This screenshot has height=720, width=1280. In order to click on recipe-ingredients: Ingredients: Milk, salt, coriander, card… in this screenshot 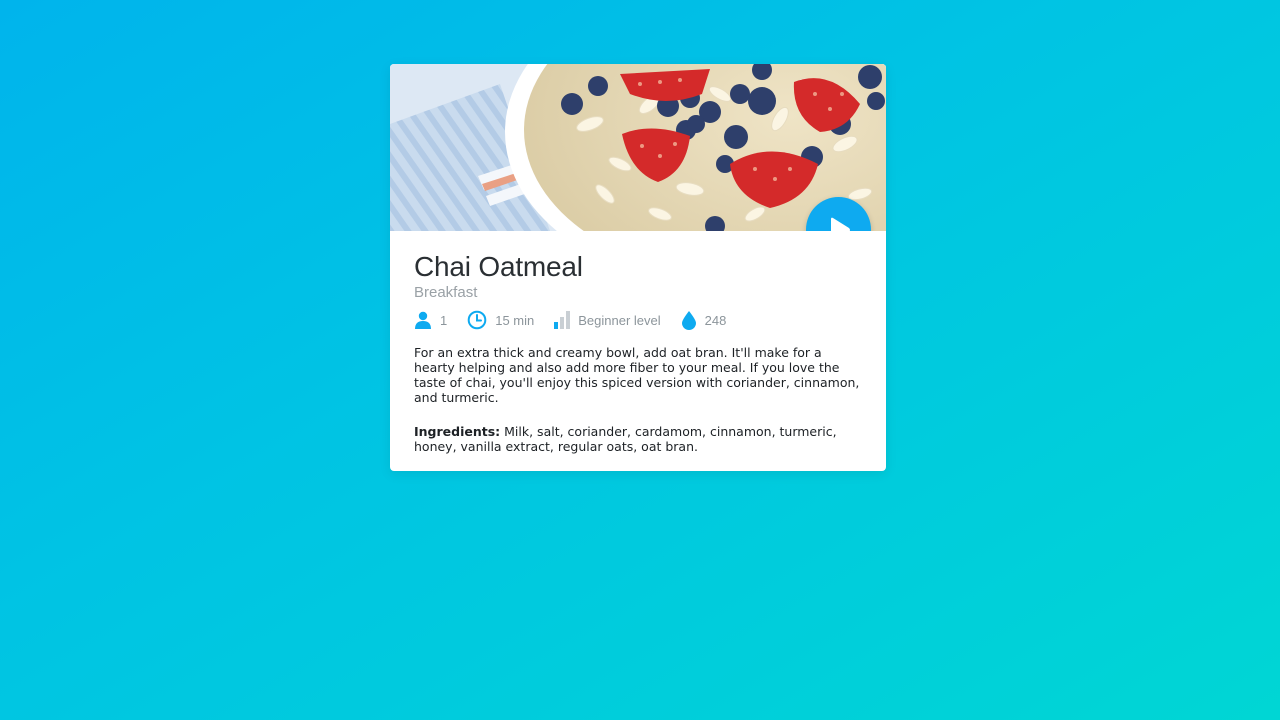, I will do `click(639, 439)`.